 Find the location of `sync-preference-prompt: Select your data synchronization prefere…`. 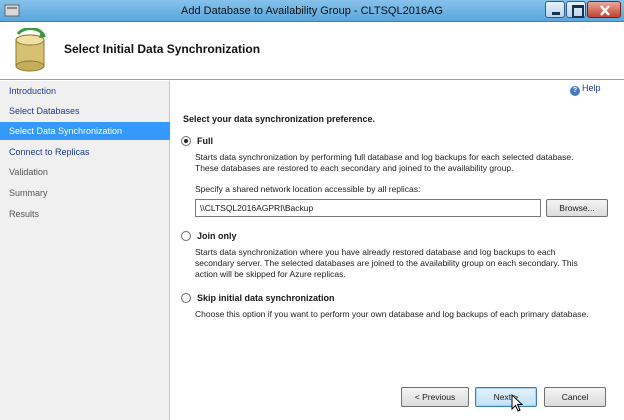

sync-preference-prompt: Select your data synchronization prefere… is located at coordinates (279, 119).